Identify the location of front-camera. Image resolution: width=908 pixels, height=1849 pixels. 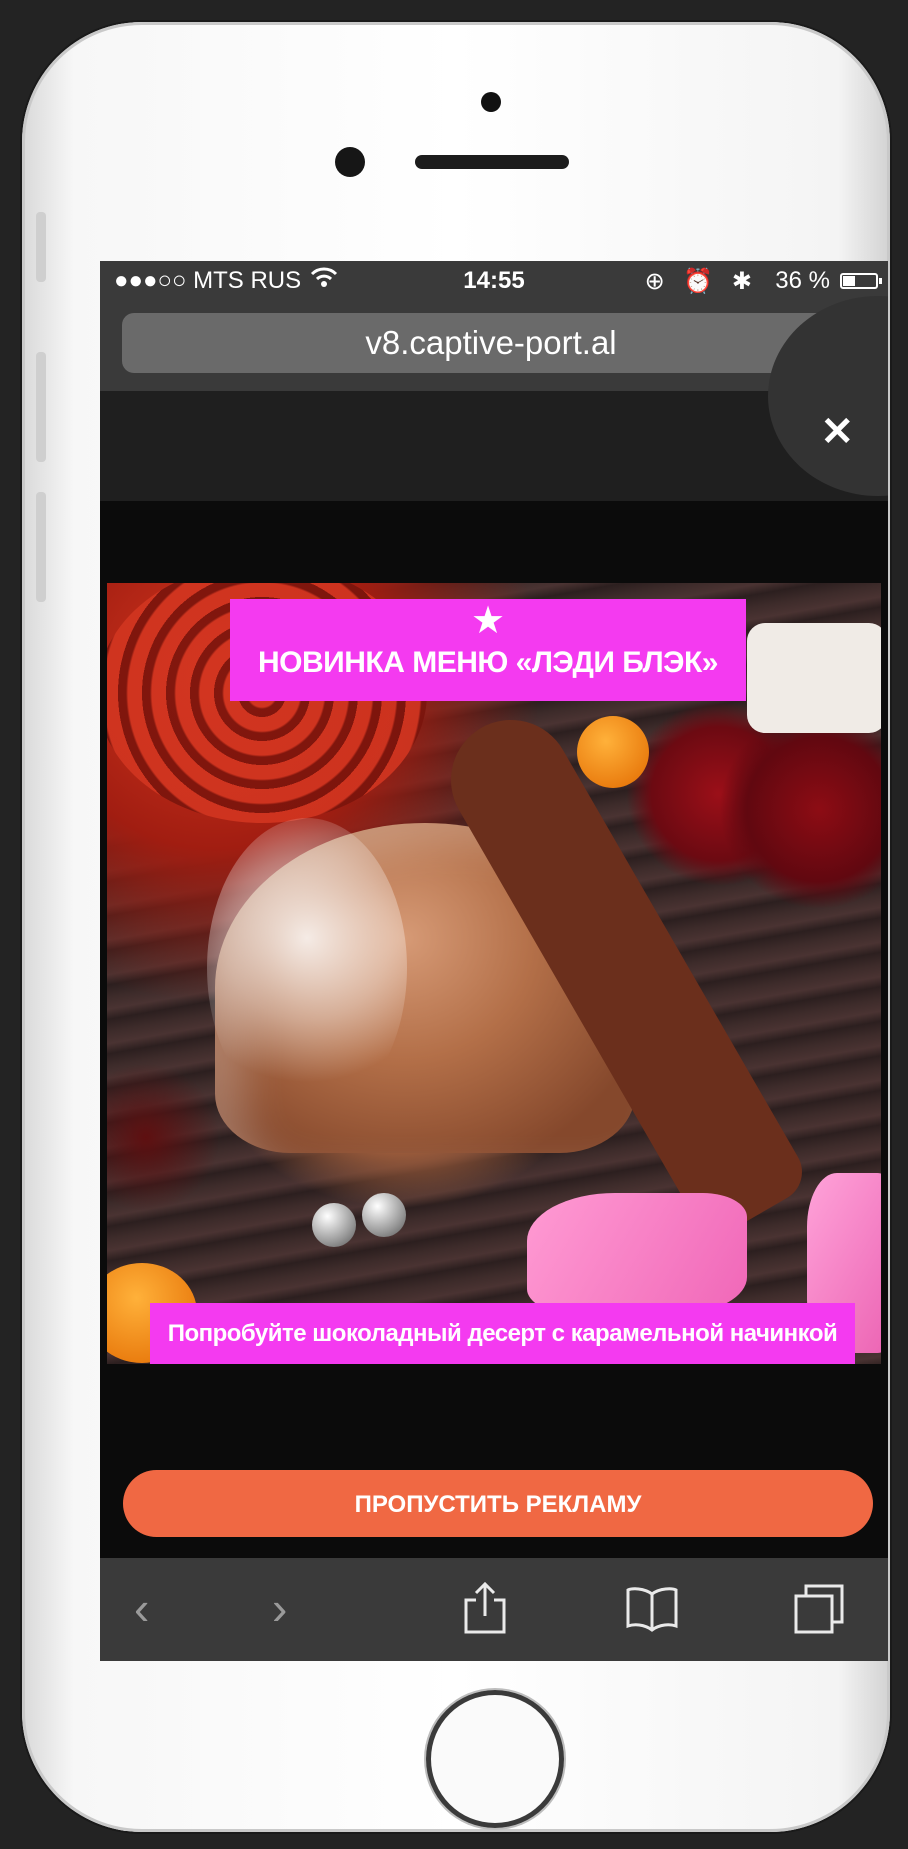
(350, 162).